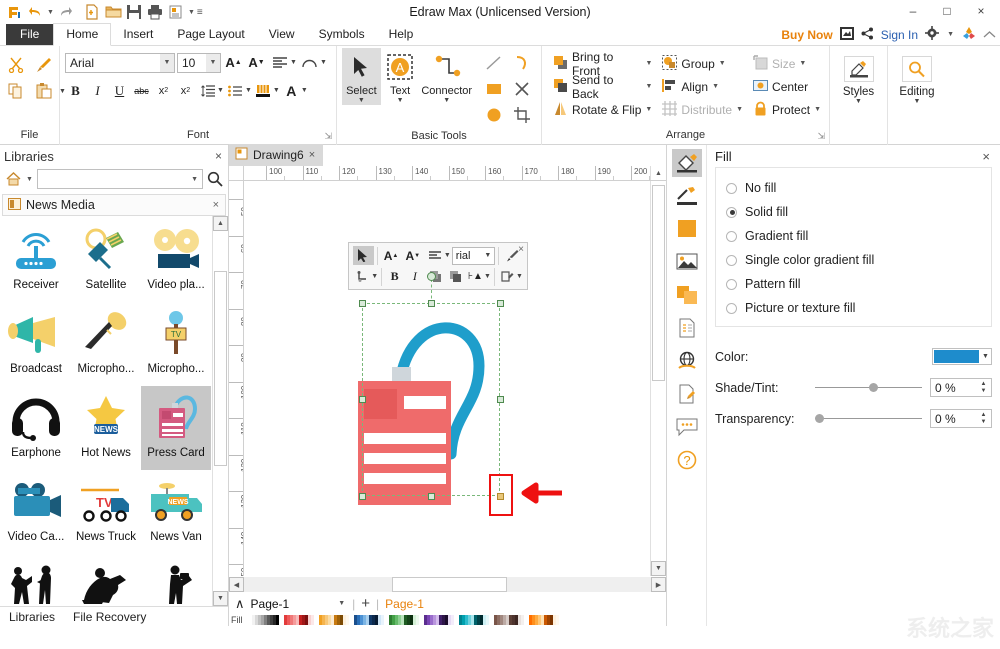 The width and height of the screenshot is (1000, 649). Describe the element at coordinates (97, 90) in the screenshot. I see `italic-button: I` at that location.